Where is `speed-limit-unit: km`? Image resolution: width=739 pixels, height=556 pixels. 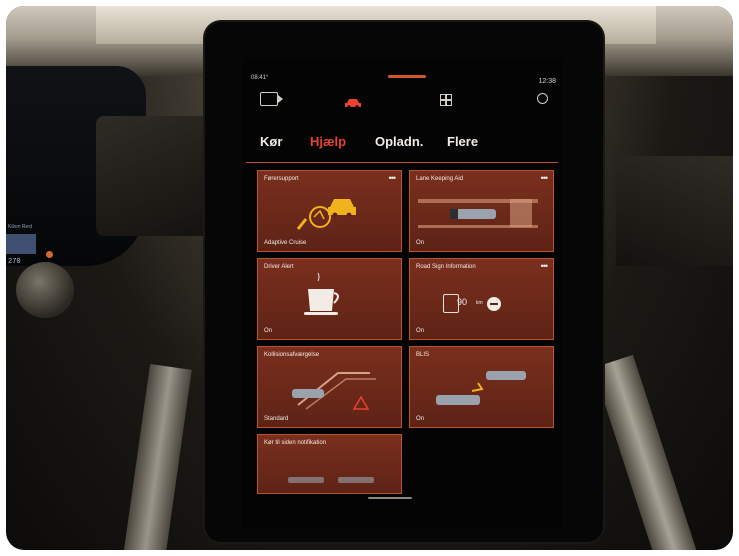 speed-limit-unit: km is located at coordinates (479, 303).